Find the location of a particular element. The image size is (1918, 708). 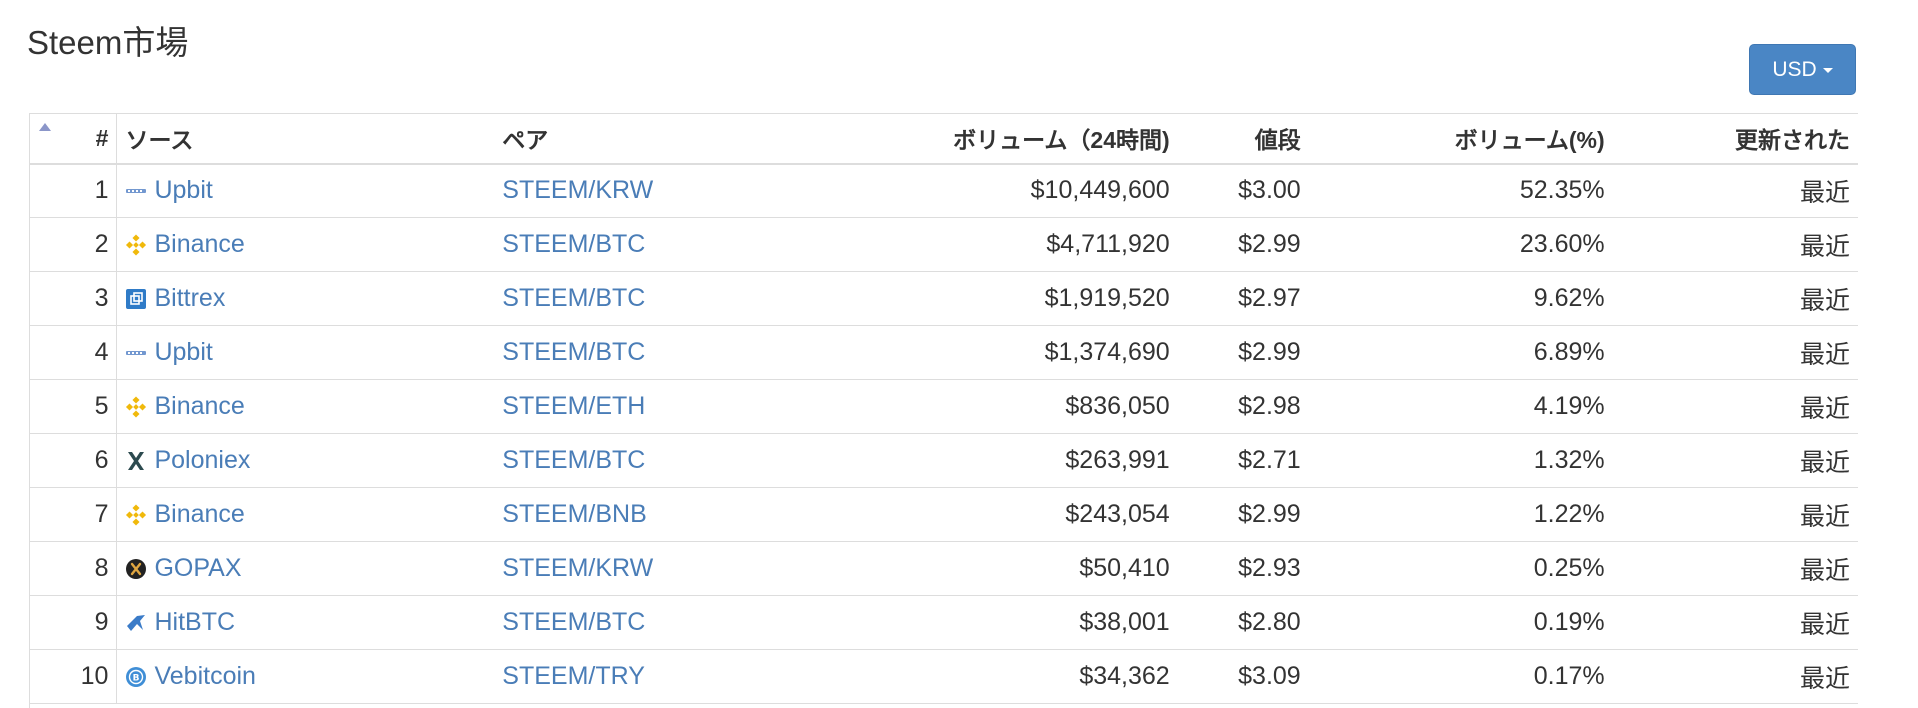

currency-dropdown-button: USD is located at coordinates (1802, 69).